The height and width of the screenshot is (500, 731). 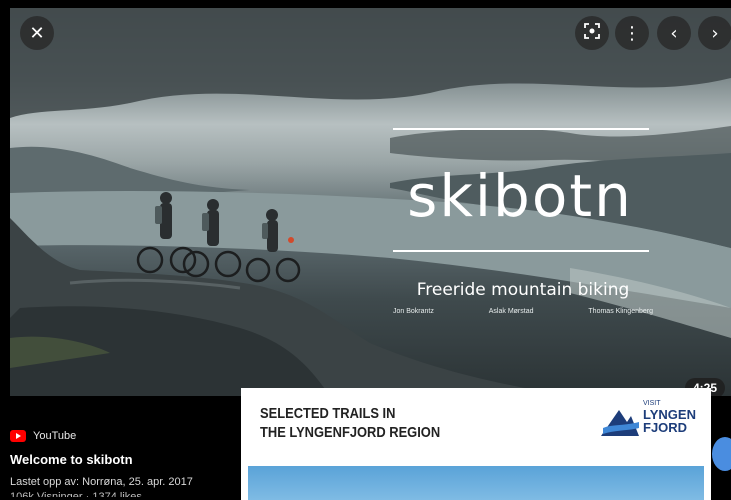 What do you see at coordinates (721, 454) in the screenshot?
I see `floating-action-button` at bounding box center [721, 454].